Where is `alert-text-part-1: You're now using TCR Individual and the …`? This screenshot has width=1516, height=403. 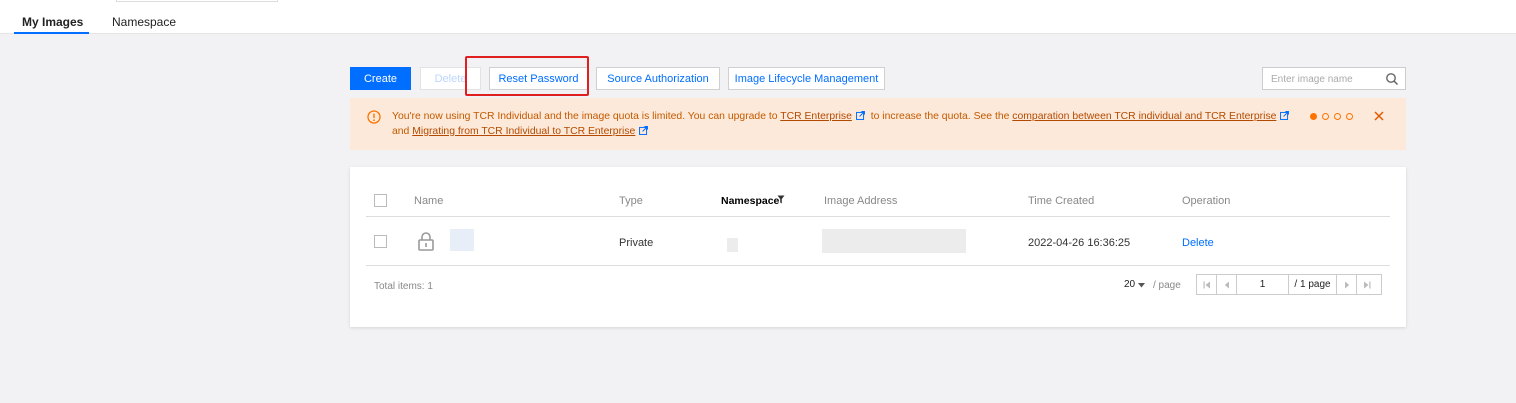 alert-text-part-1: You're now using TCR Individual and the … is located at coordinates (585, 116).